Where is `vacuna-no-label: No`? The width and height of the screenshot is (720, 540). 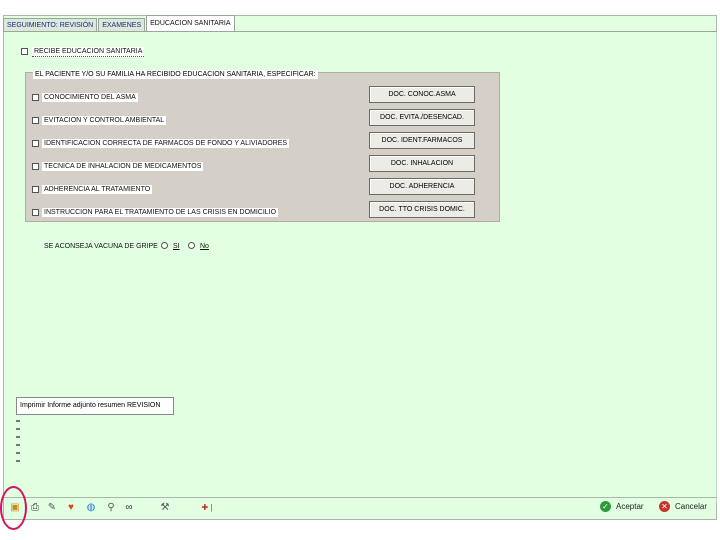
vacuna-no-label: No is located at coordinates (204, 246).